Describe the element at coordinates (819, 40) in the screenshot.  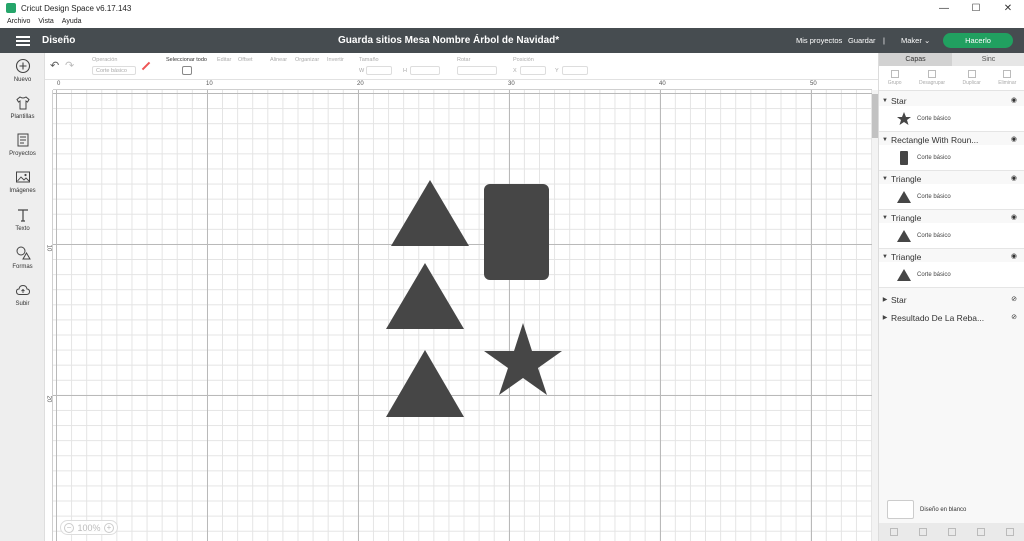
I see `my-projects-link: Mis proyectos` at that location.